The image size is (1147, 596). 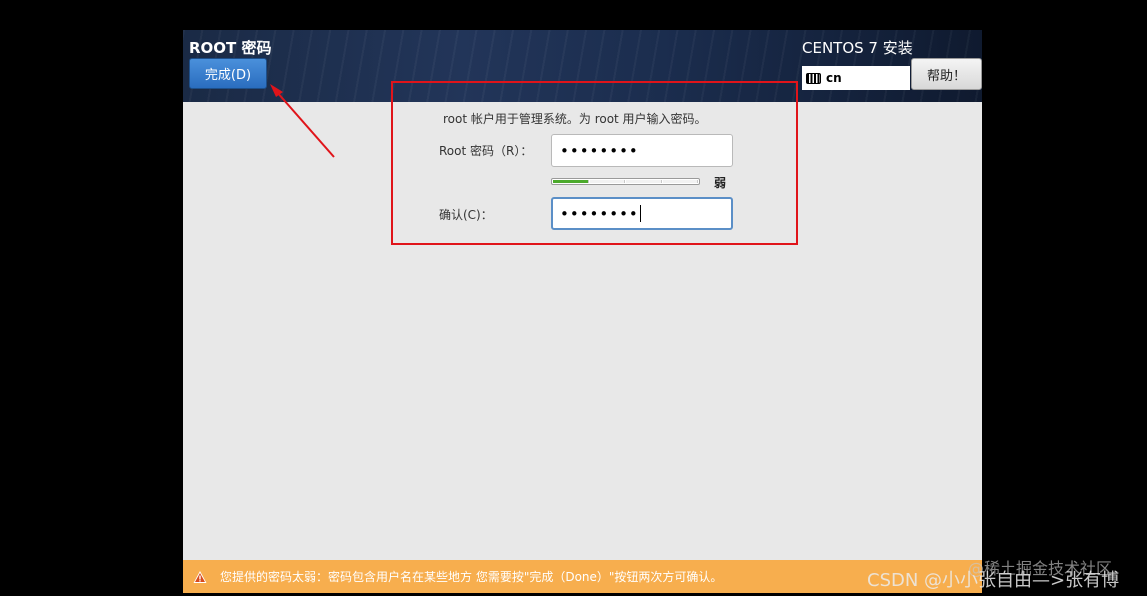 What do you see at coordinates (813, 78) in the screenshot?
I see `keyboard-icon` at bounding box center [813, 78].